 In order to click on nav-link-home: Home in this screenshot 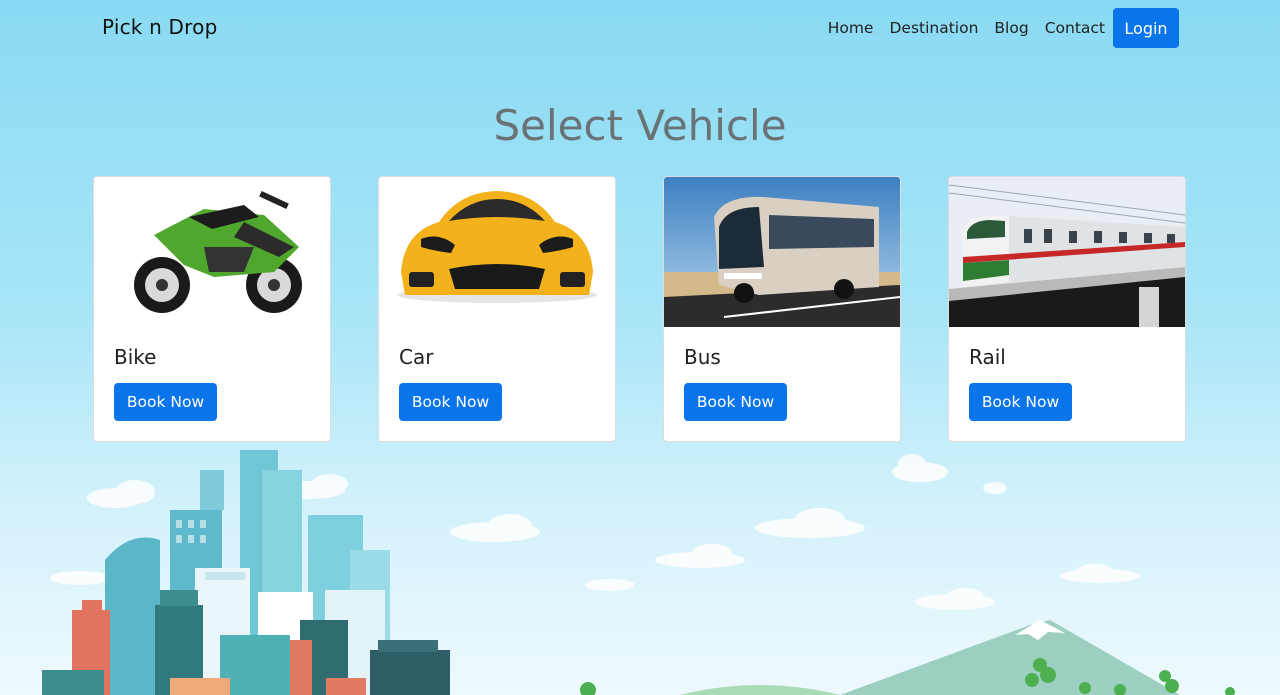, I will do `click(851, 28)`.